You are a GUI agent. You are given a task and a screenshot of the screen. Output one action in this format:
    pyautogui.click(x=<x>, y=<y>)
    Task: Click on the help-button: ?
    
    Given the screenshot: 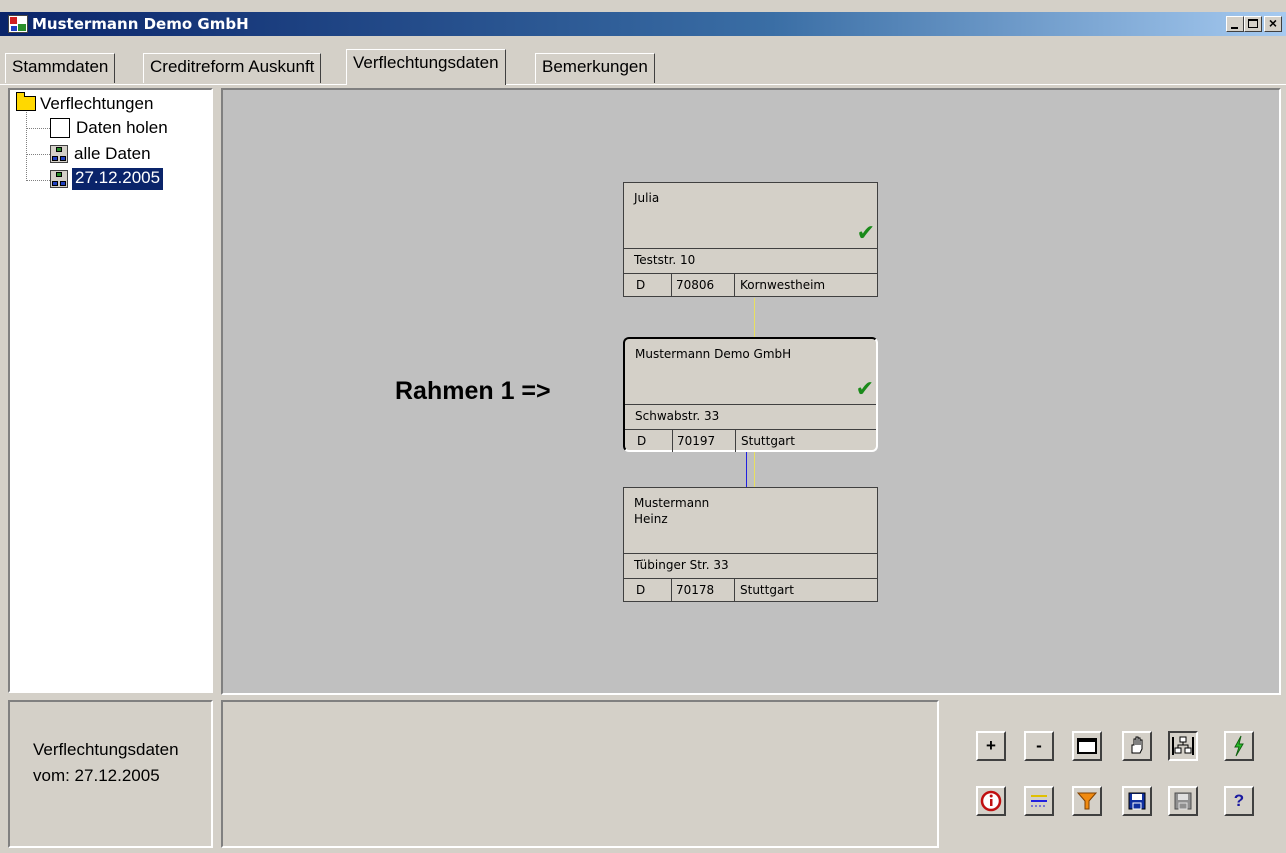 What is the action you would take?
    pyautogui.click(x=1239, y=801)
    